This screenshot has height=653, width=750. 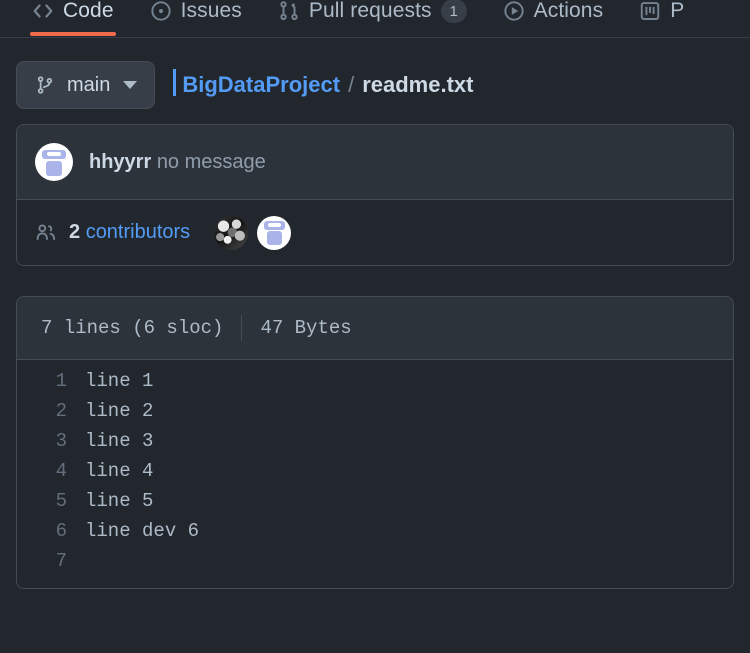 What do you see at coordinates (211, 162) in the screenshot?
I see `commit-message: no message` at bounding box center [211, 162].